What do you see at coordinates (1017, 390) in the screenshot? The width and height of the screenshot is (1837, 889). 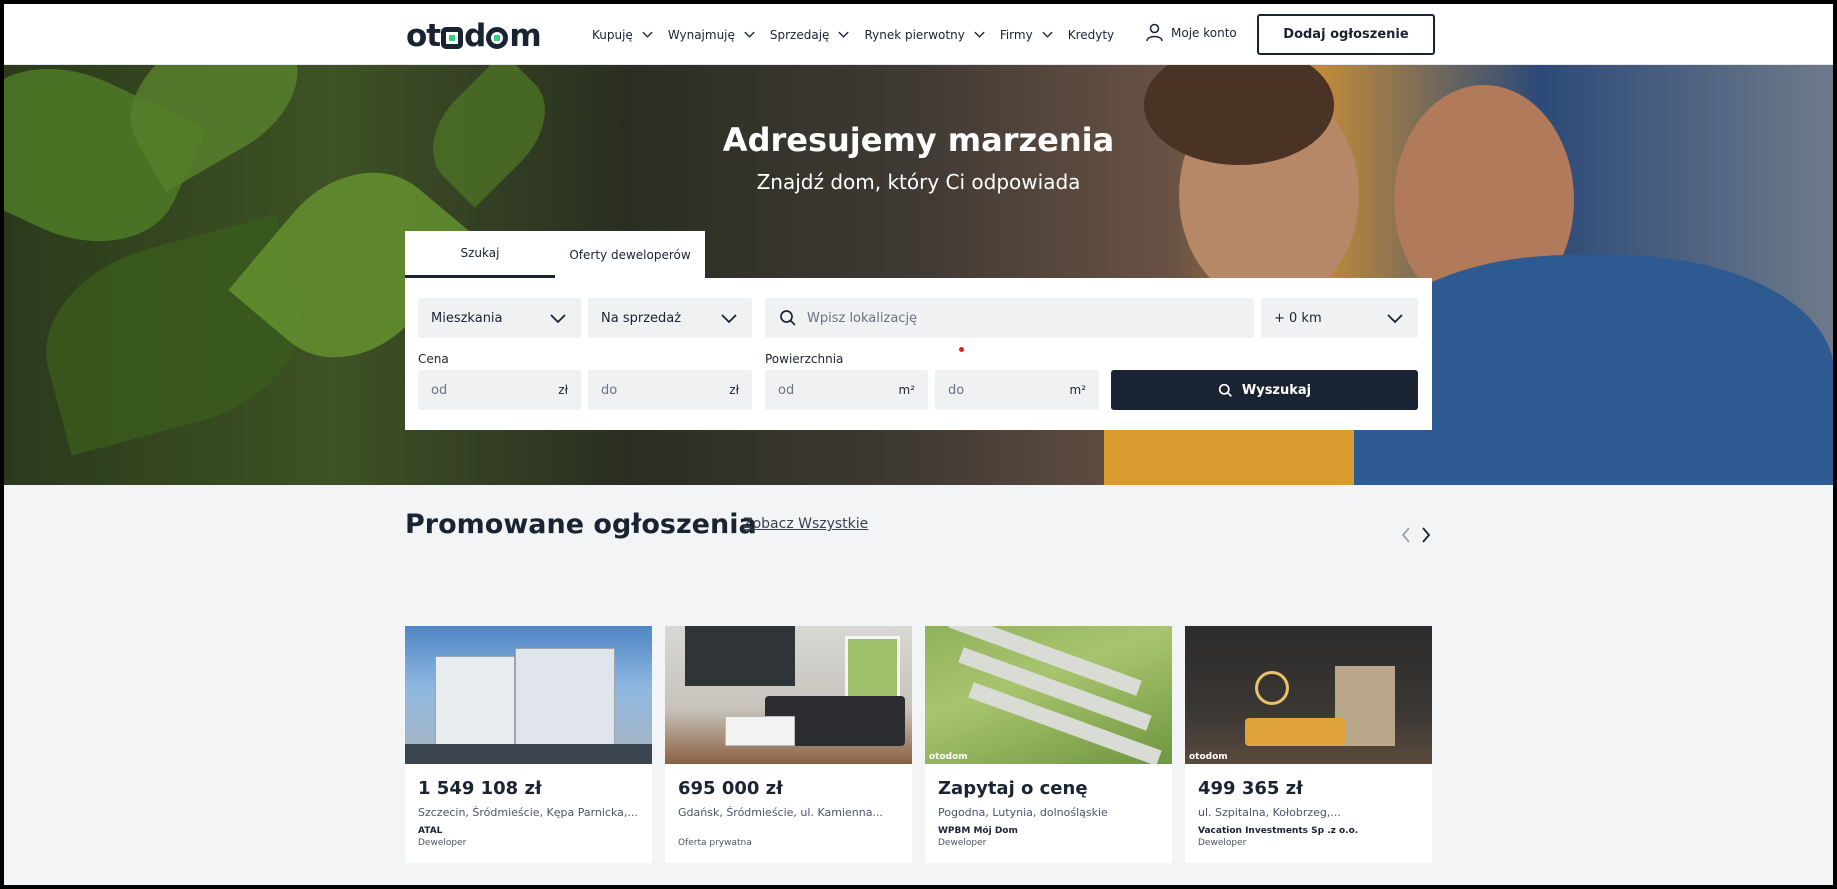 I see `area-to-input: do m²` at bounding box center [1017, 390].